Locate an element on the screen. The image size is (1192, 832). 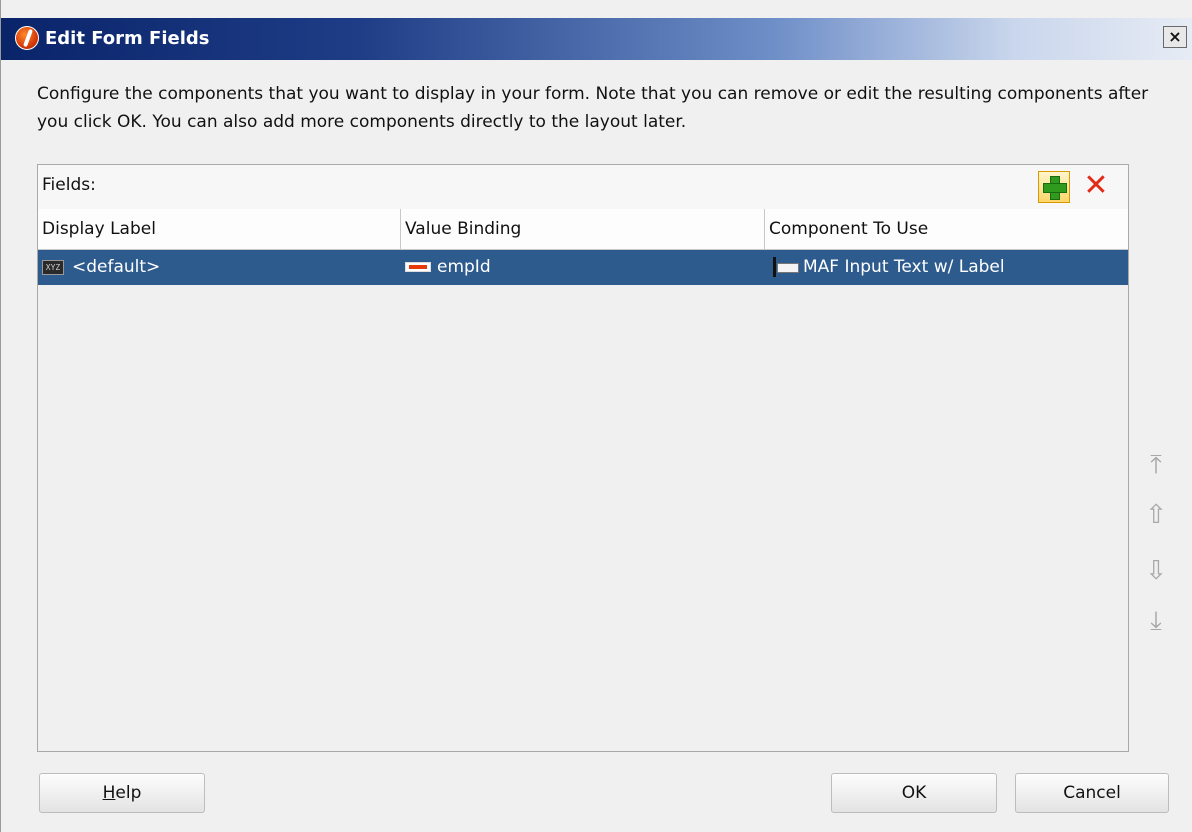
move-top-icon: ⤒ is located at coordinates (1156, 465).